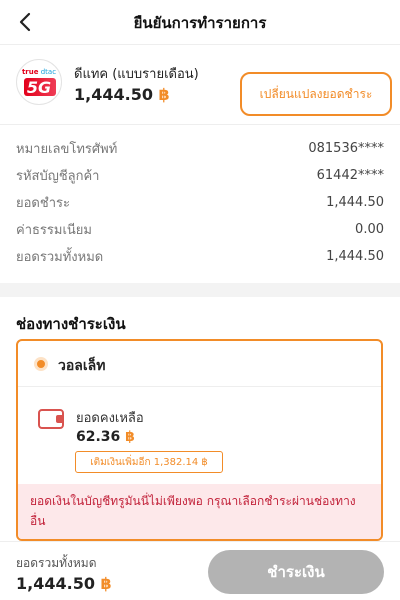  Describe the element at coordinates (43, 203) in the screenshot. I see `detail-label: ยอดชำระ` at that location.